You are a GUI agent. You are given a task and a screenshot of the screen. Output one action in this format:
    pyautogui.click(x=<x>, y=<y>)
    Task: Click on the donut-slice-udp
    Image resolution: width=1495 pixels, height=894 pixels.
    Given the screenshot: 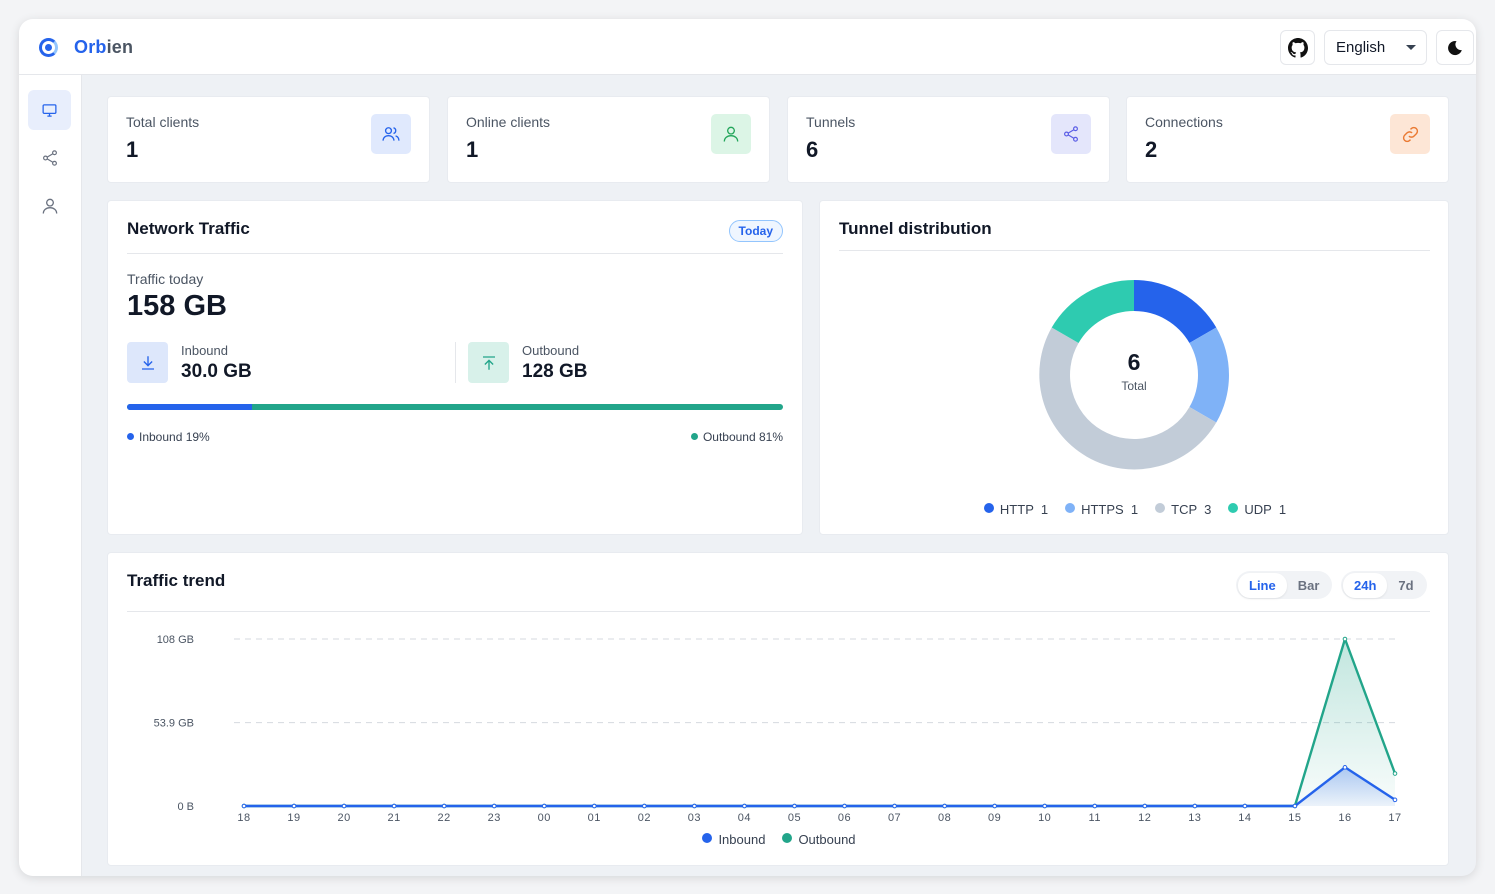 What is the action you would take?
    pyautogui.click(x=1092, y=311)
    